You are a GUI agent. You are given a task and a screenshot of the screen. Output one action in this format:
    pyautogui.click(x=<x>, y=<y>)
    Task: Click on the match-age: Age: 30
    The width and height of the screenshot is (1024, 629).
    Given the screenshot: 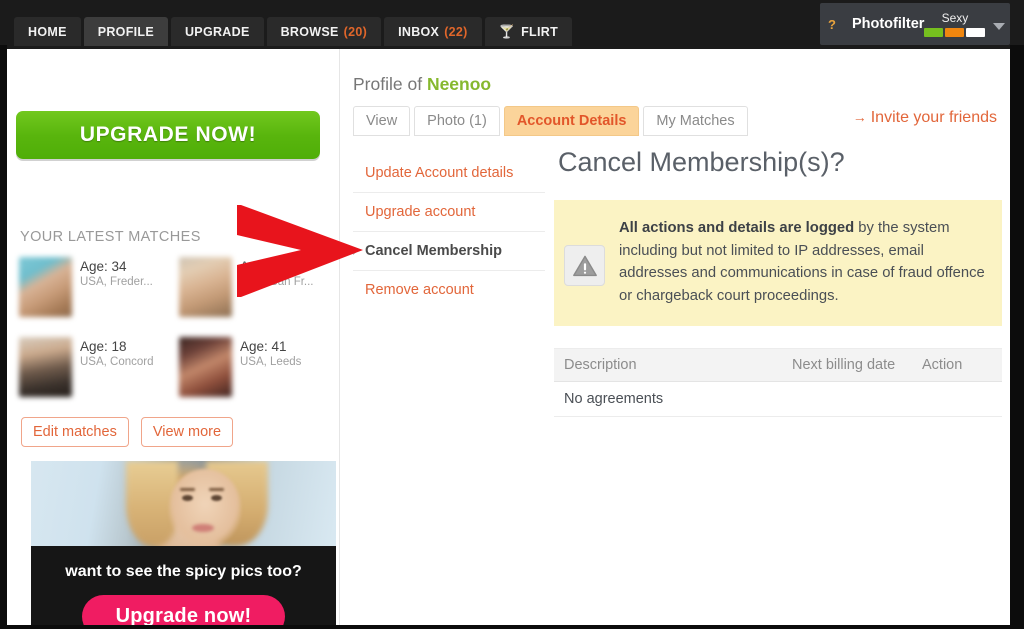 What is the action you would take?
    pyautogui.click(x=263, y=266)
    